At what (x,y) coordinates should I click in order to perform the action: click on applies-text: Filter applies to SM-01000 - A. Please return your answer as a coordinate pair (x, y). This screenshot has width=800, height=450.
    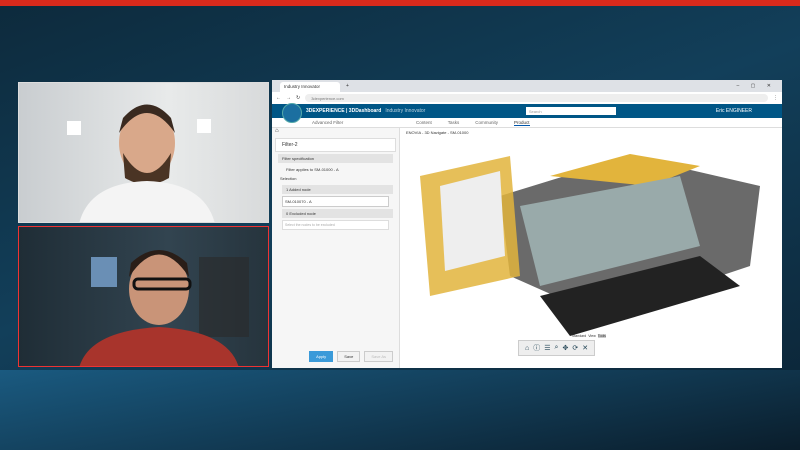
    Looking at the image, I should click on (312, 169).